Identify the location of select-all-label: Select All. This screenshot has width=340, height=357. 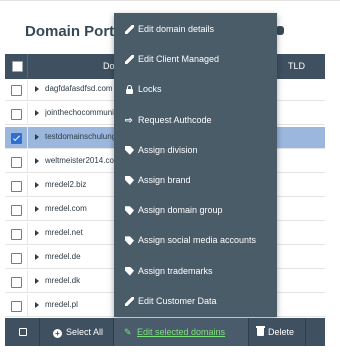
(85, 332).